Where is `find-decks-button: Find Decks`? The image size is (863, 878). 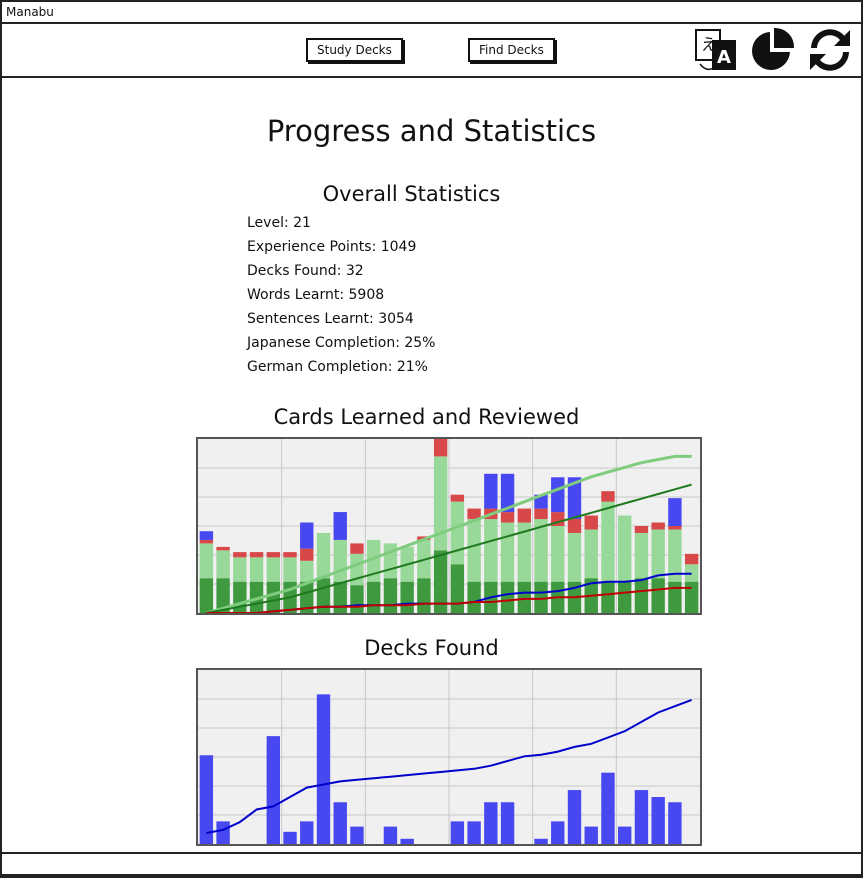
find-decks-button: Find Decks is located at coordinates (511, 50).